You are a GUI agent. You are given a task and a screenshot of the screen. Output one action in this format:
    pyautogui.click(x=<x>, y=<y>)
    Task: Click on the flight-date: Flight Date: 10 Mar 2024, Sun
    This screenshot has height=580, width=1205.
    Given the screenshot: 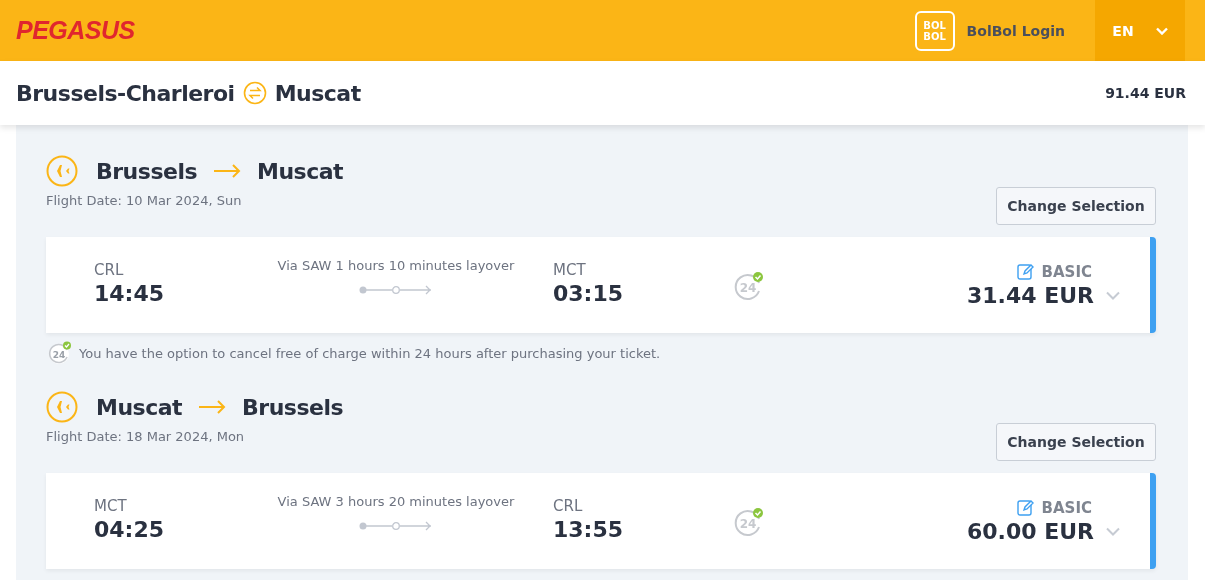 What is the action you would take?
    pyautogui.click(x=144, y=200)
    